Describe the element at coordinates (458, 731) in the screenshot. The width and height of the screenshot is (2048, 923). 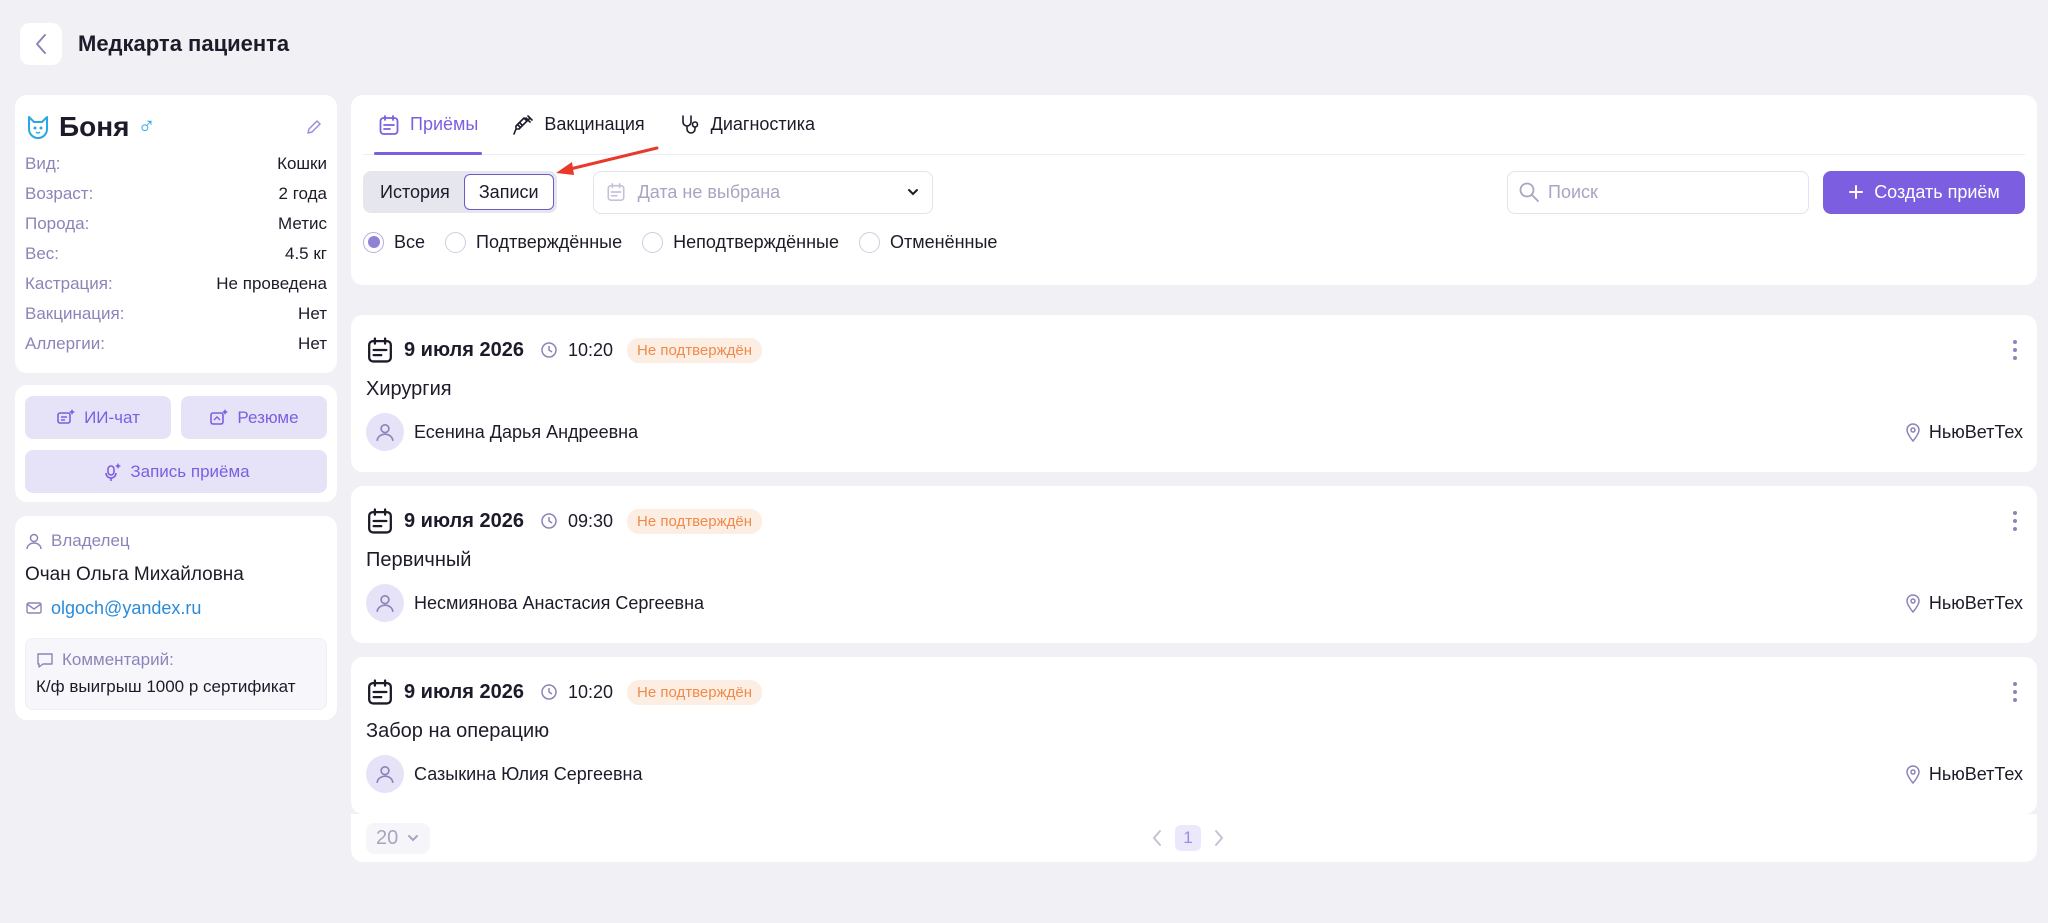
I see `appointment-type: Забор на операцию` at that location.